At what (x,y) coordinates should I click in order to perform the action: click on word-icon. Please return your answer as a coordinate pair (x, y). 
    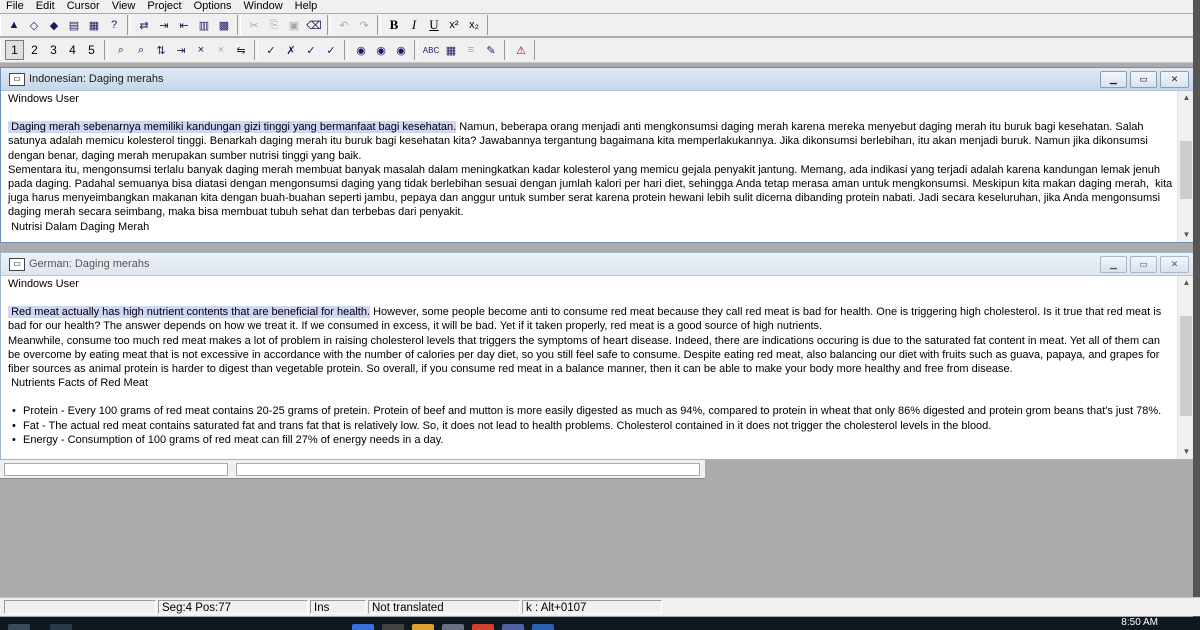
    Looking at the image, I should click on (543, 627).